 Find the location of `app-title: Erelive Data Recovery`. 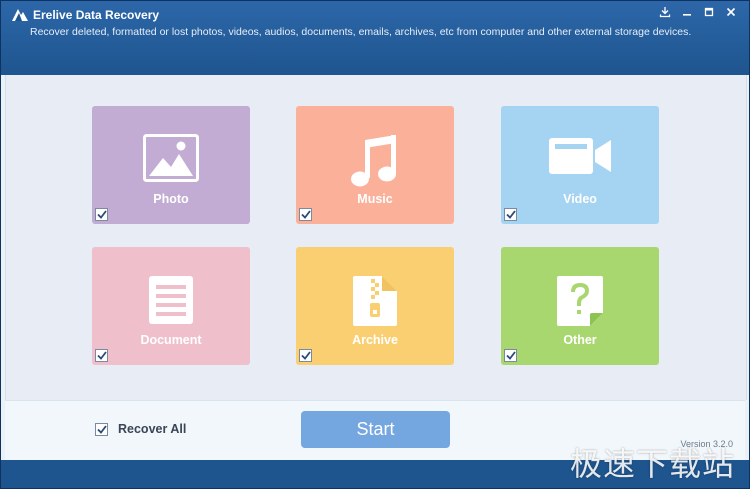

app-title: Erelive Data Recovery is located at coordinates (96, 15).